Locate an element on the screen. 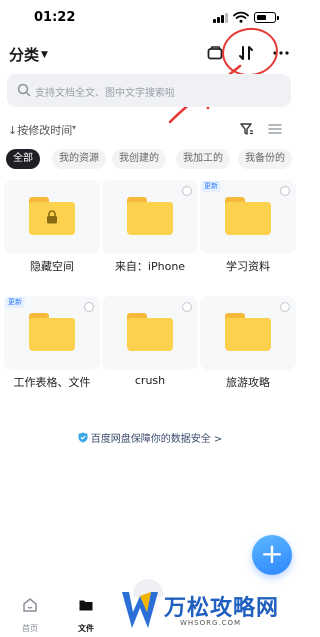 Image resolution: width=320 pixels, height=637 pixels. nav-label-files: 文件 is located at coordinates (86, 628).